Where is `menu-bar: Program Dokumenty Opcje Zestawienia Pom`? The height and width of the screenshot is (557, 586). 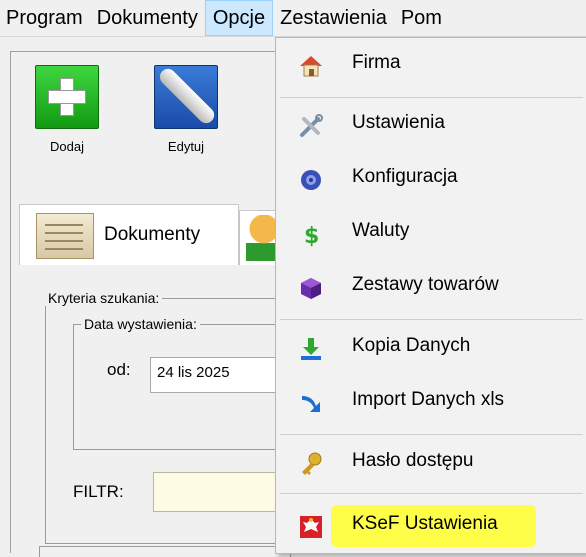
menu-bar: Program Dokumenty Opcje Zestawienia Pom is located at coordinates (293, 18).